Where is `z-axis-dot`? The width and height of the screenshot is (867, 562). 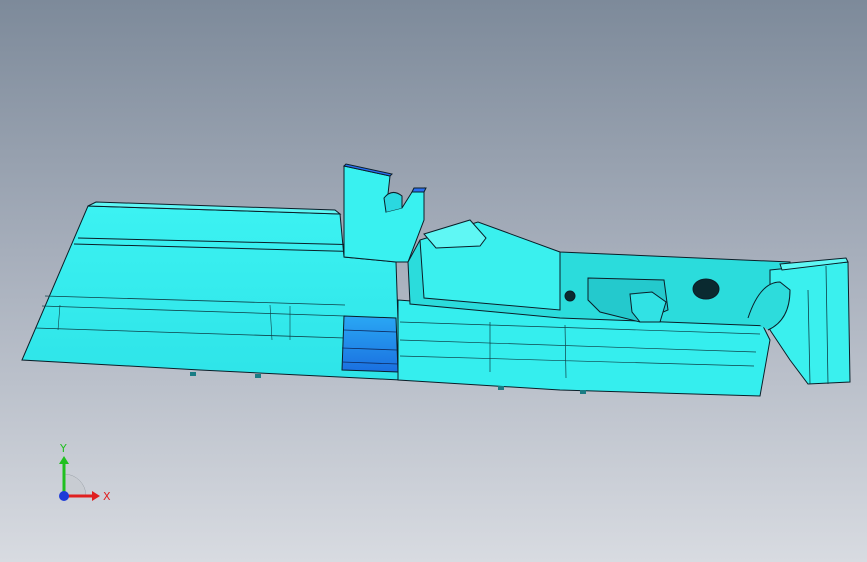 z-axis-dot is located at coordinates (64, 496).